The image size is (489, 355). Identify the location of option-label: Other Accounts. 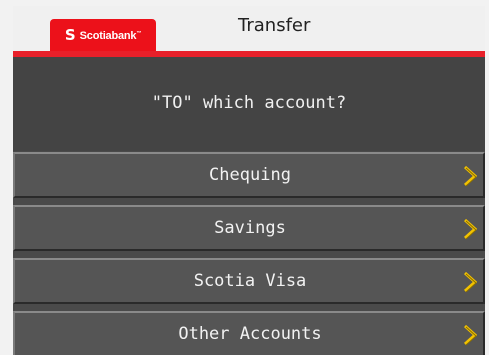
(250, 334).